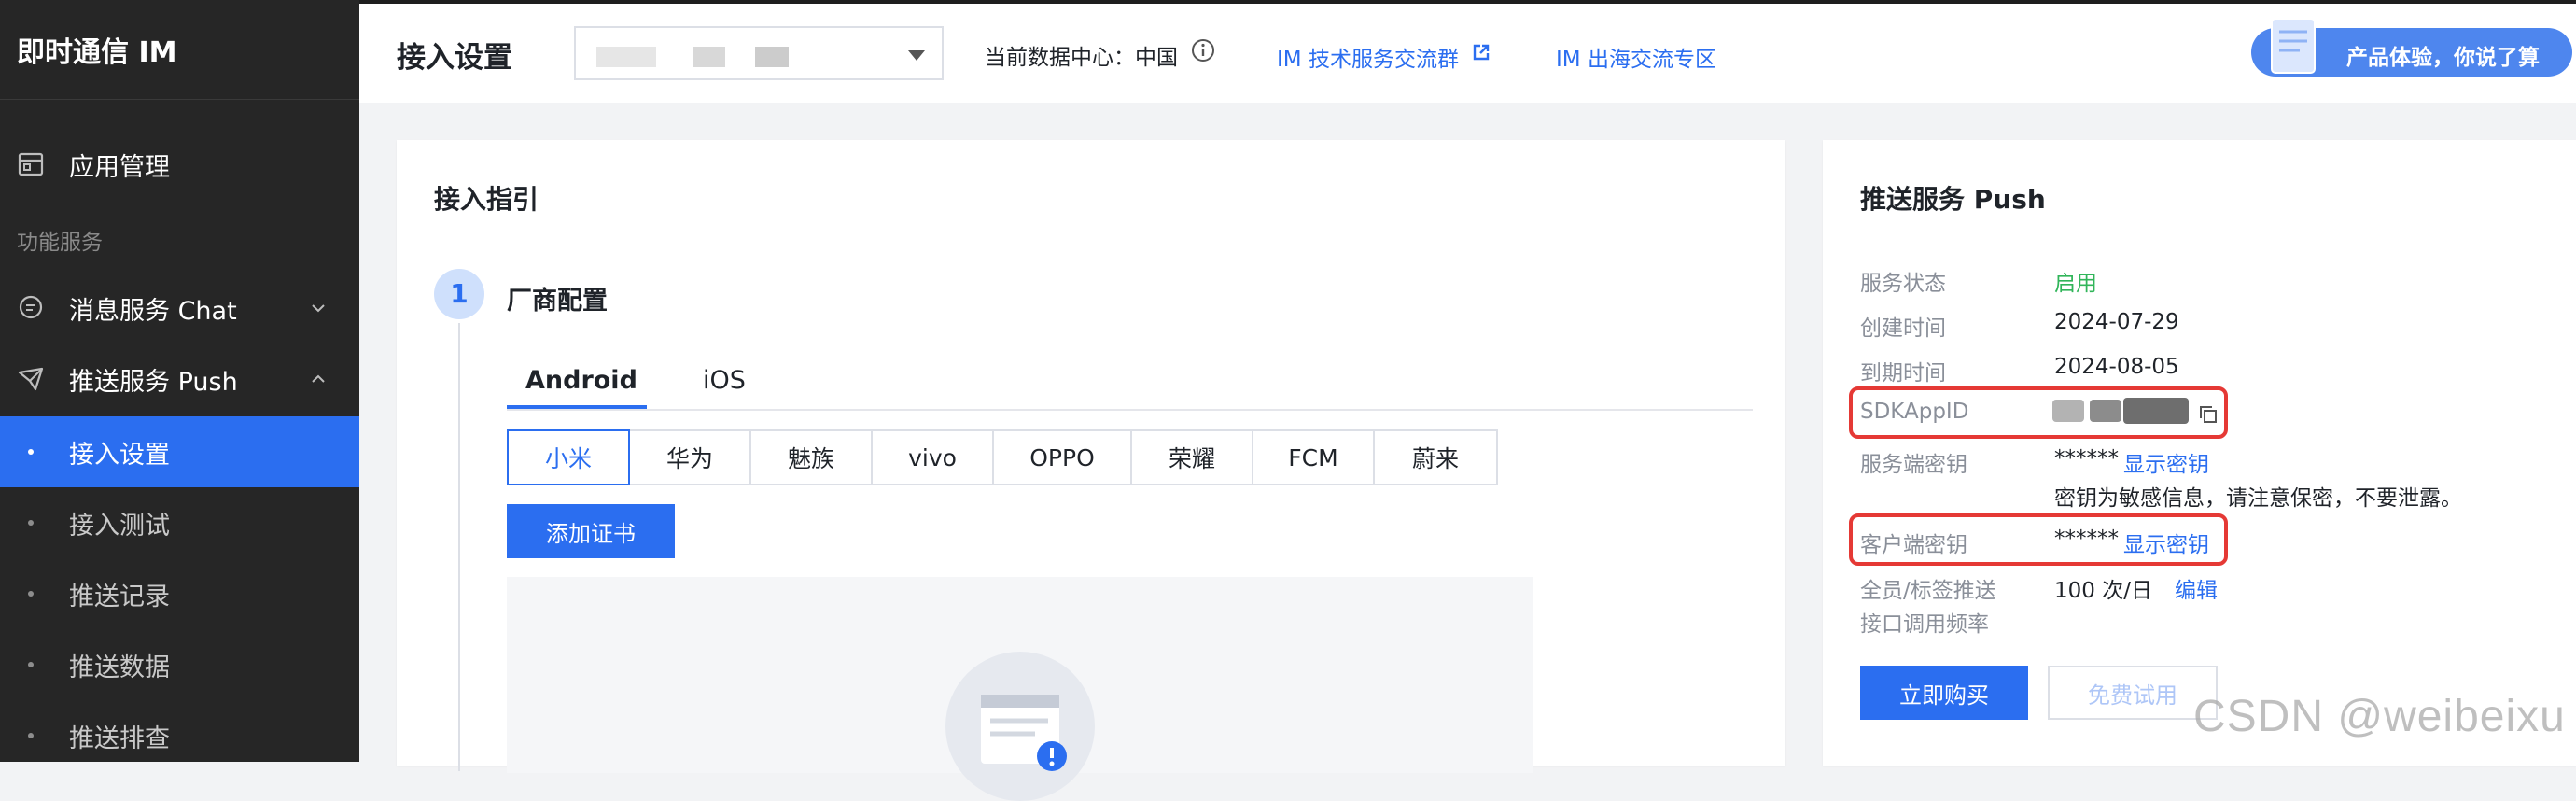 This screenshot has width=2576, height=801. Describe the element at coordinates (31, 307) in the screenshot. I see `chat-icon` at that location.